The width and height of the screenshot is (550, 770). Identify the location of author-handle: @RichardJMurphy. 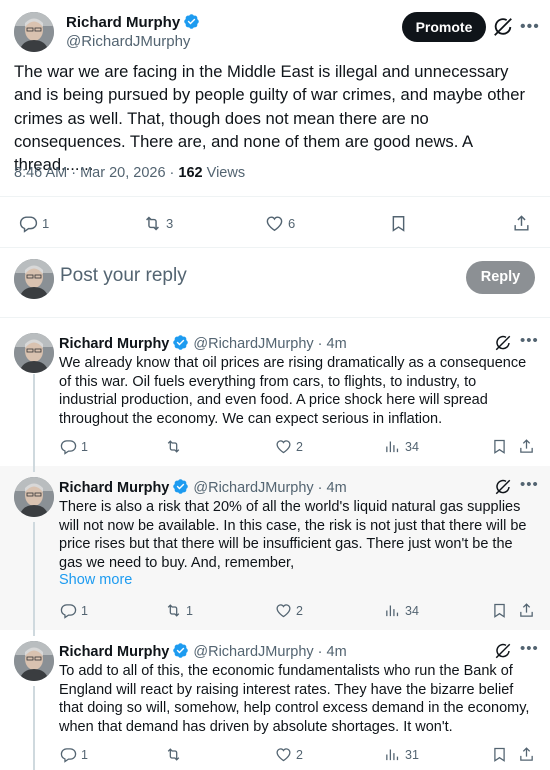
(133, 42).